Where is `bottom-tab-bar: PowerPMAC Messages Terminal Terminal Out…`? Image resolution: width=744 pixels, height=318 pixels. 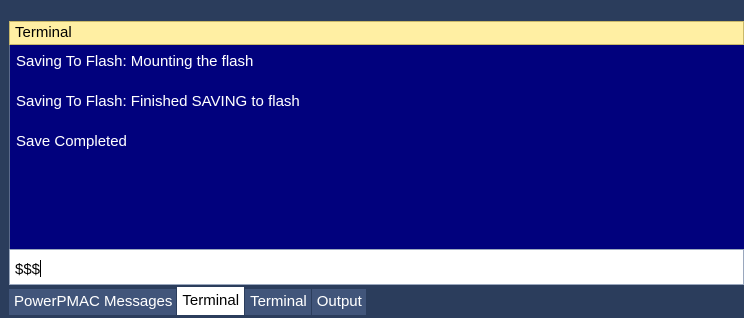
bottom-tab-bar: PowerPMAC Messages Terminal Terminal Out… is located at coordinates (376, 301).